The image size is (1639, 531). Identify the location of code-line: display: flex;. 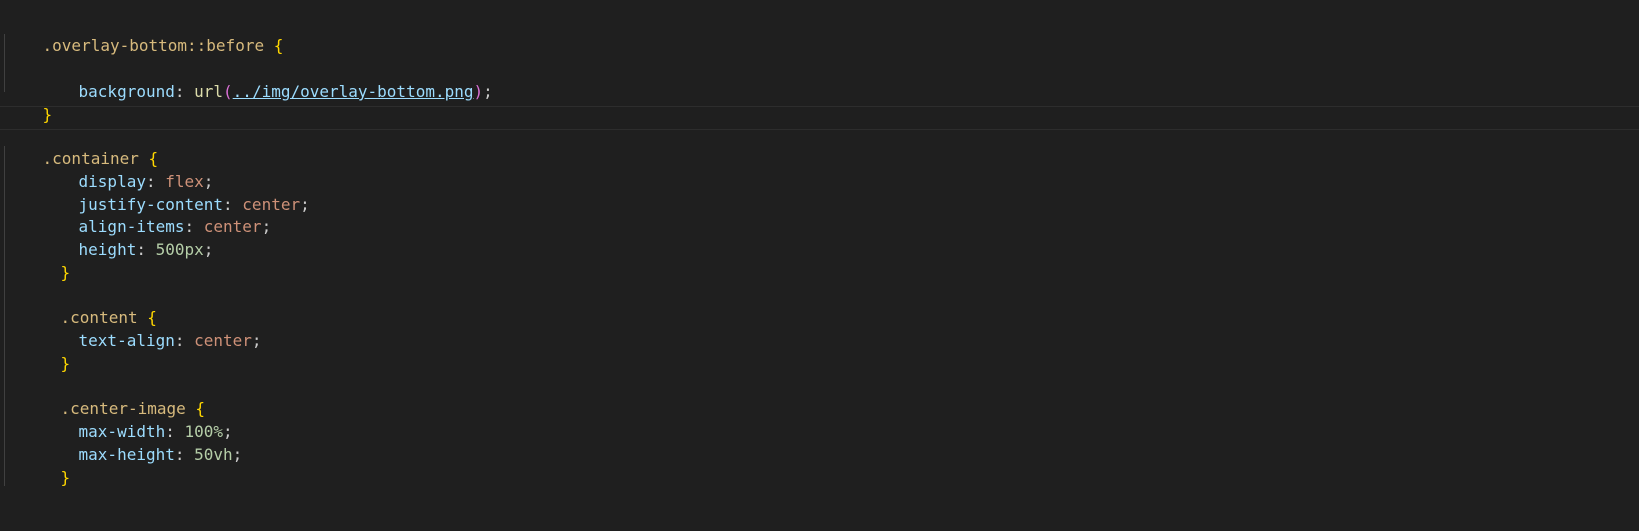
(107, 168).